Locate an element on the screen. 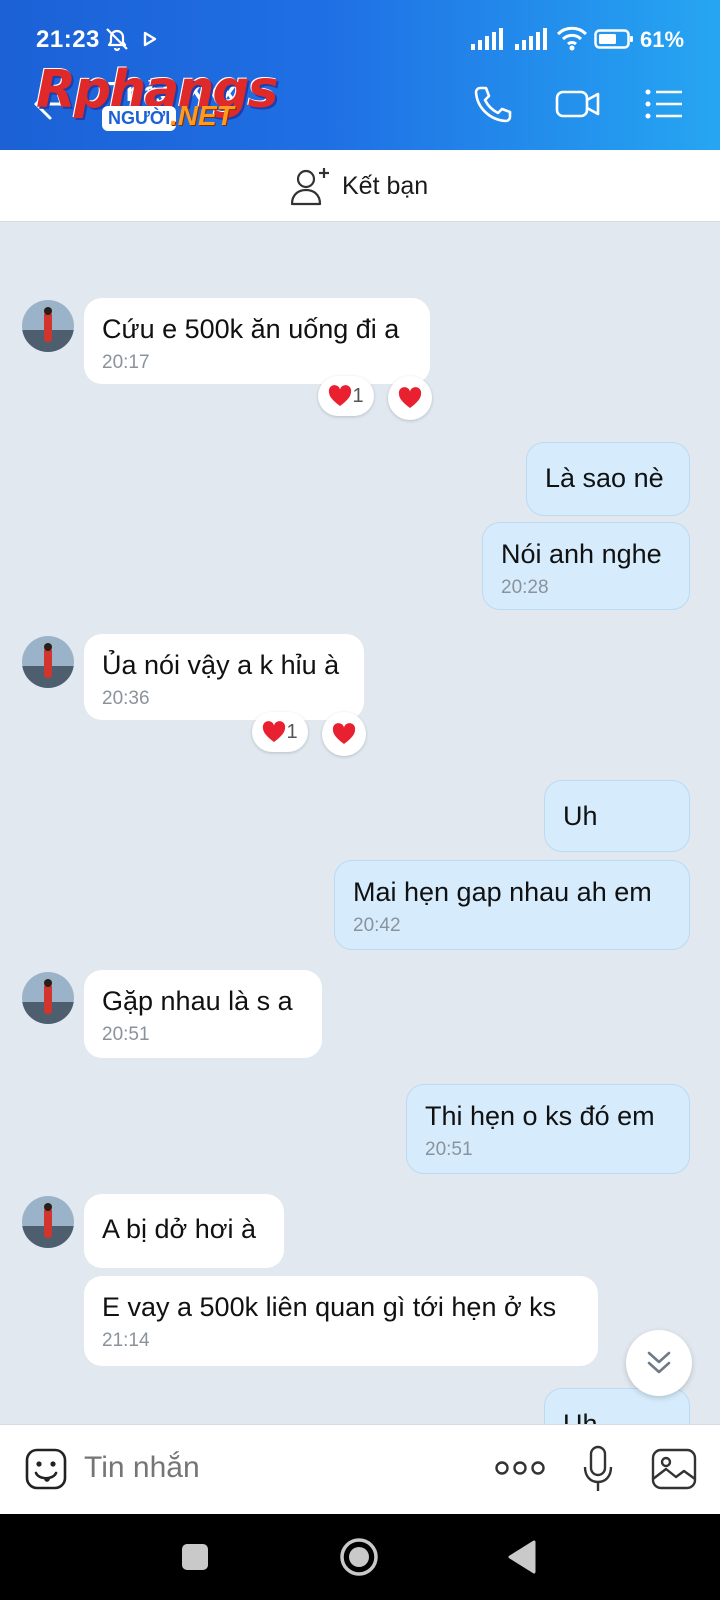 This screenshot has width=720, height=1600. battery-icon is located at coordinates (613, 39).